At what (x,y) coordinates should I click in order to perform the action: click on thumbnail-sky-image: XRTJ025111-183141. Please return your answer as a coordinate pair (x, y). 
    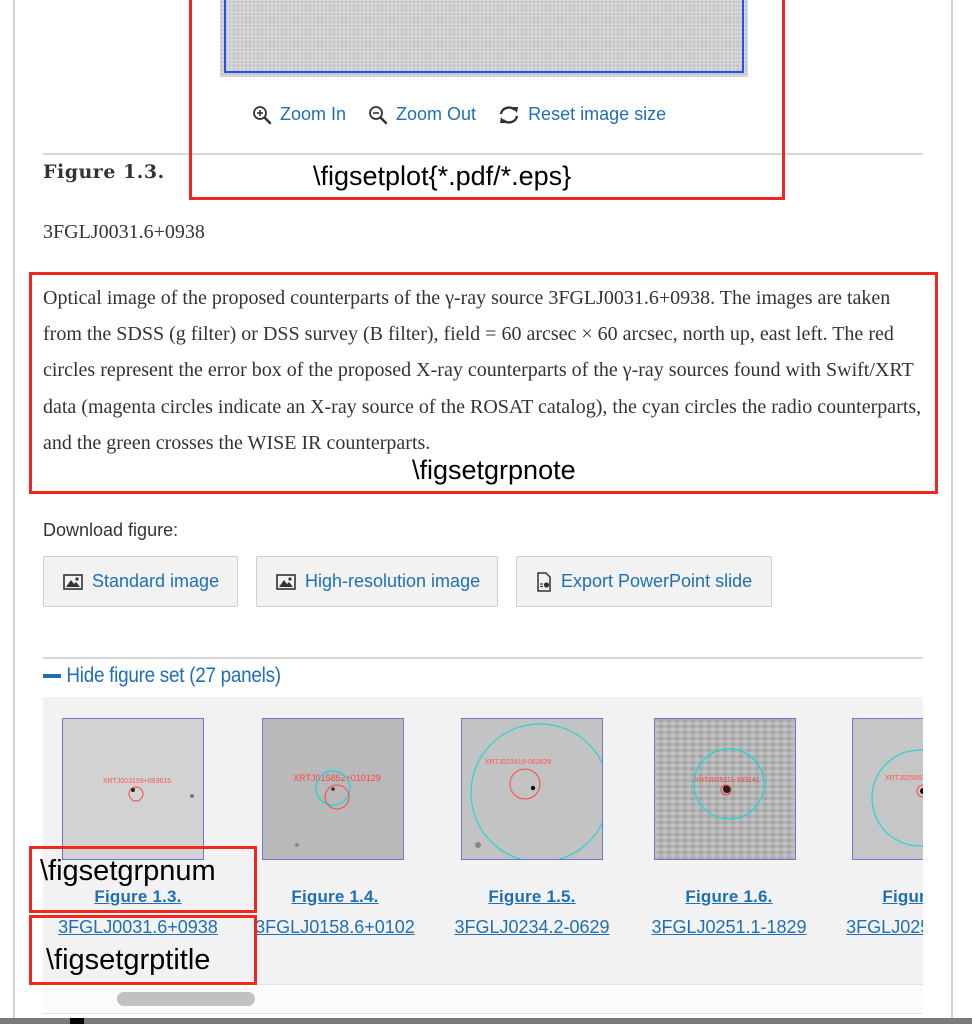
    Looking at the image, I should click on (729, 784).